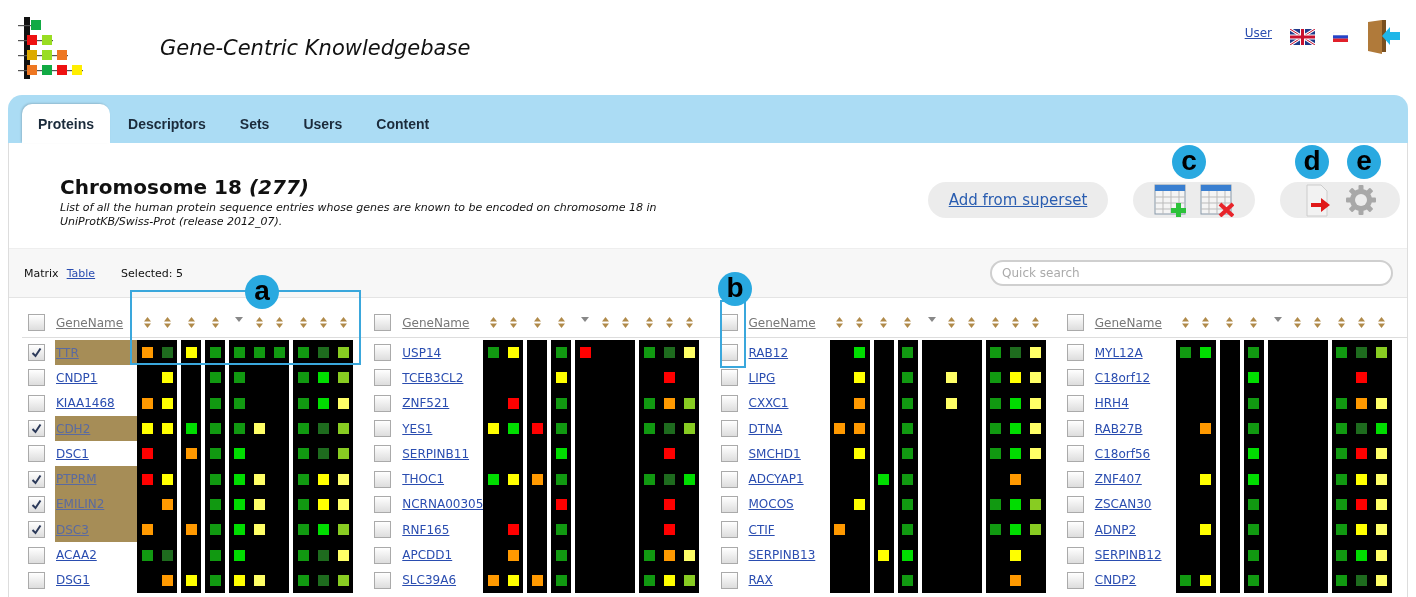 This screenshot has width=1416, height=597. What do you see at coordinates (1115, 580) in the screenshot?
I see `gene-link: CNDP2` at bounding box center [1115, 580].